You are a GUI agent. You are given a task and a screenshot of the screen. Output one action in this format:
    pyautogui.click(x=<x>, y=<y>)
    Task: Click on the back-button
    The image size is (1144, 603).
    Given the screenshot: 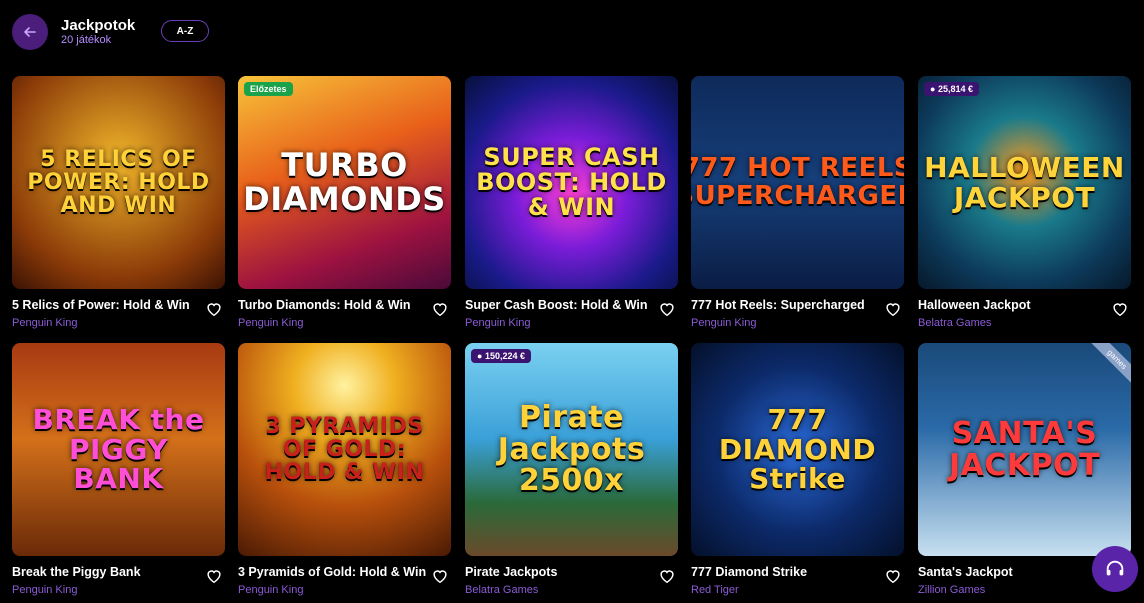 What is the action you would take?
    pyautogui.click(x=30, y=32)
    